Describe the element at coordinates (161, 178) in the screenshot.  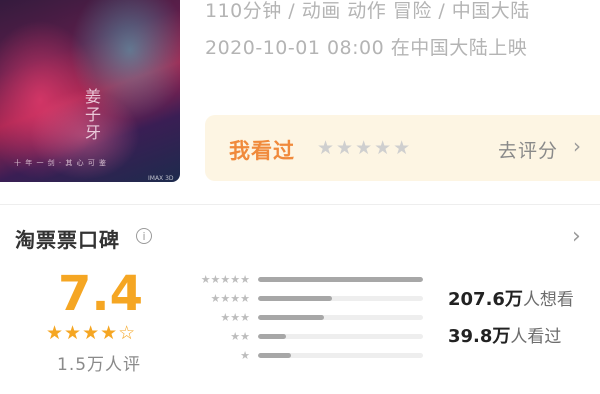
I see `poster-badge: IMAX 3D` at that location.